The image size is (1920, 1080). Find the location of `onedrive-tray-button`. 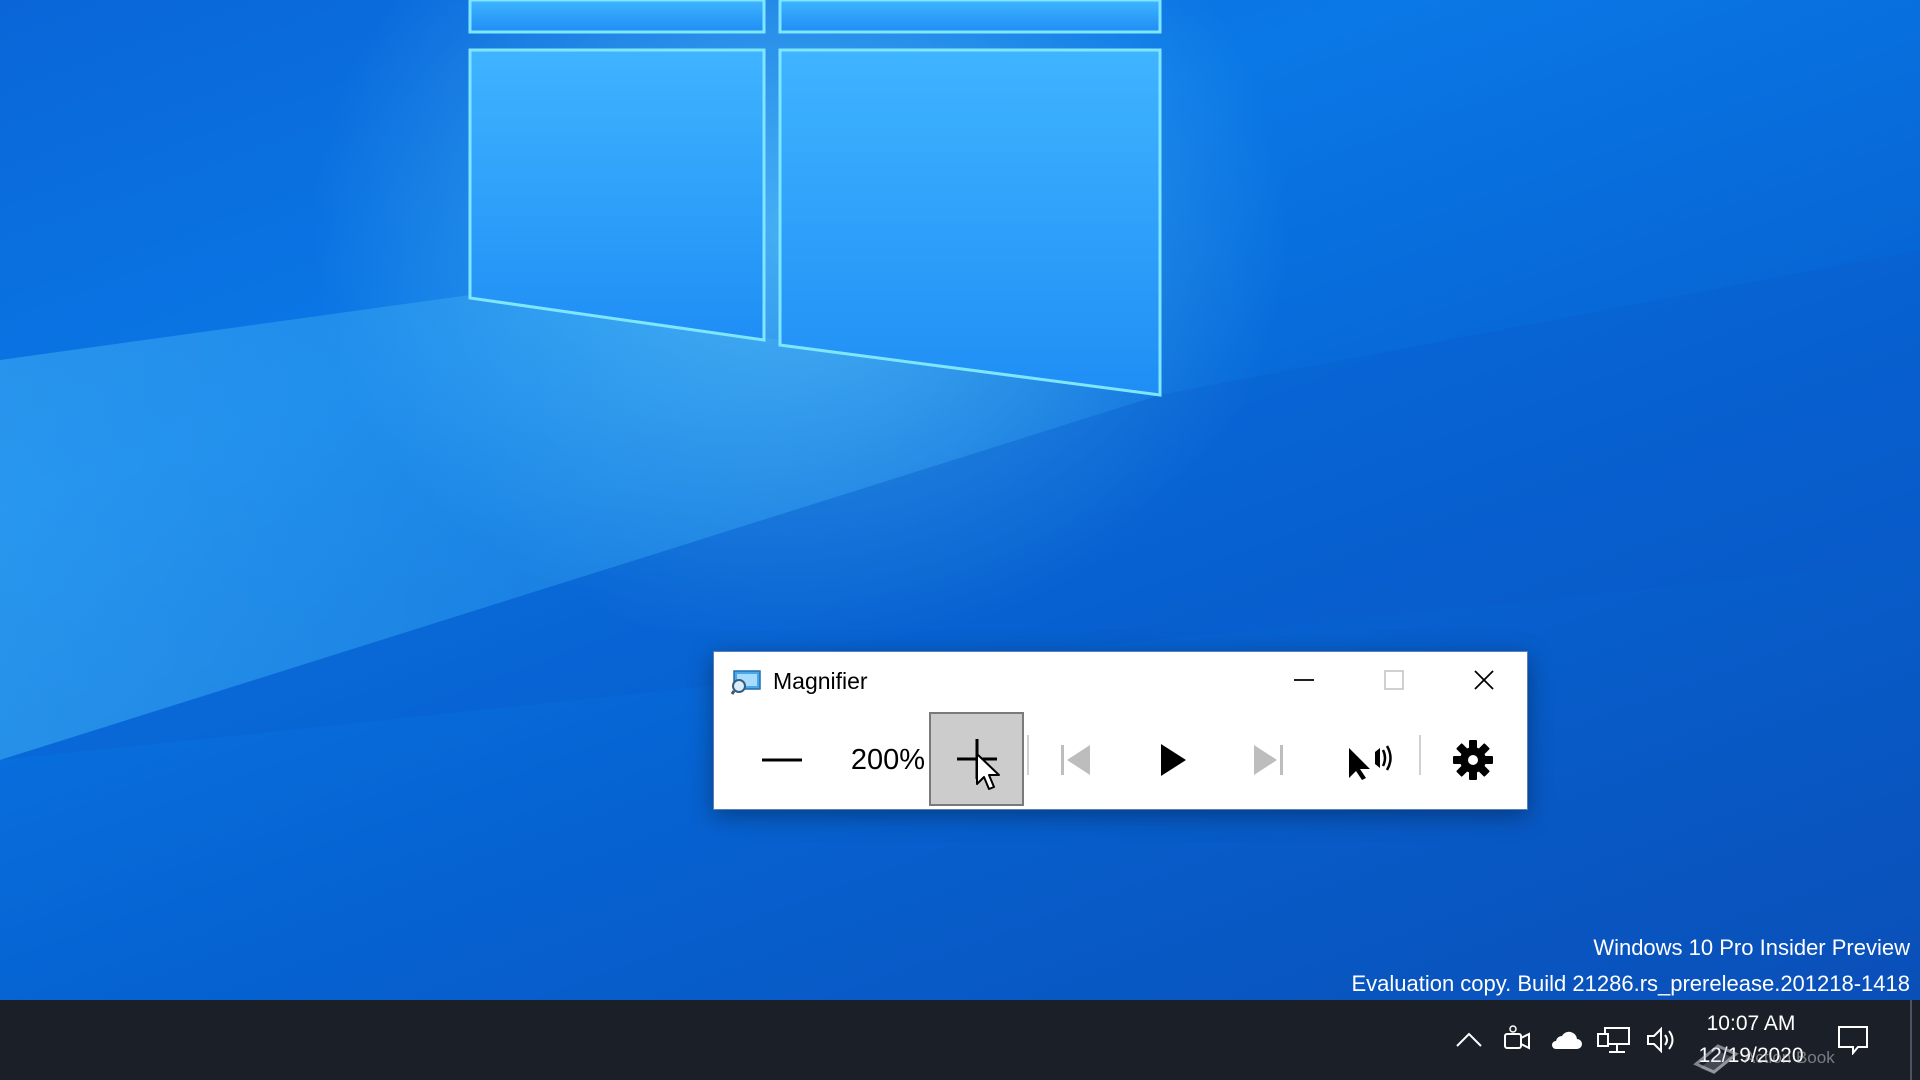

onedrive-tray-button is located at coordinates (1565, 1040).